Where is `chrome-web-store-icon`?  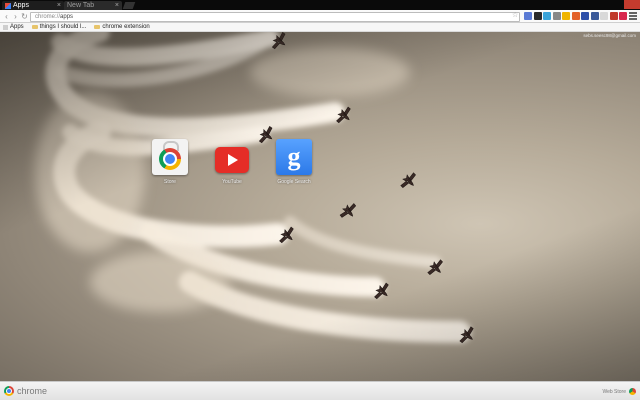 chrome-web-store-icon is located at coordinates (170, 157).